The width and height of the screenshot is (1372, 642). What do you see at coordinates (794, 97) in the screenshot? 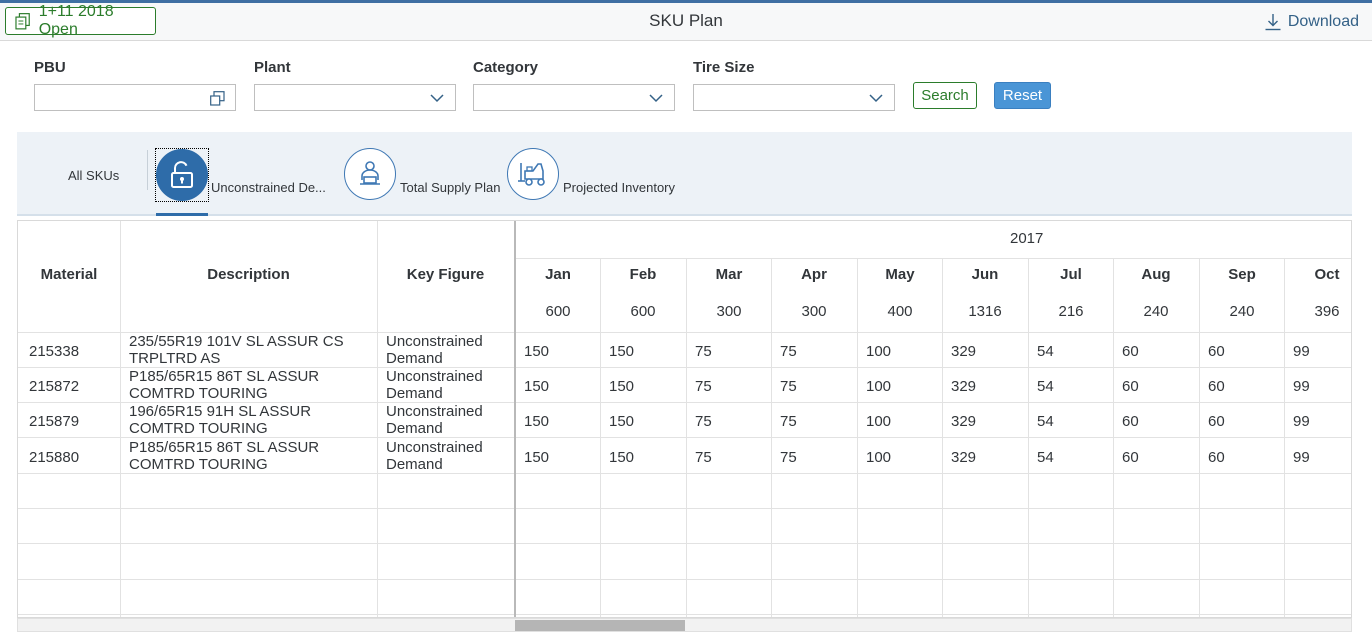
I see `tire-size-select` at bounding box center [794, 97].